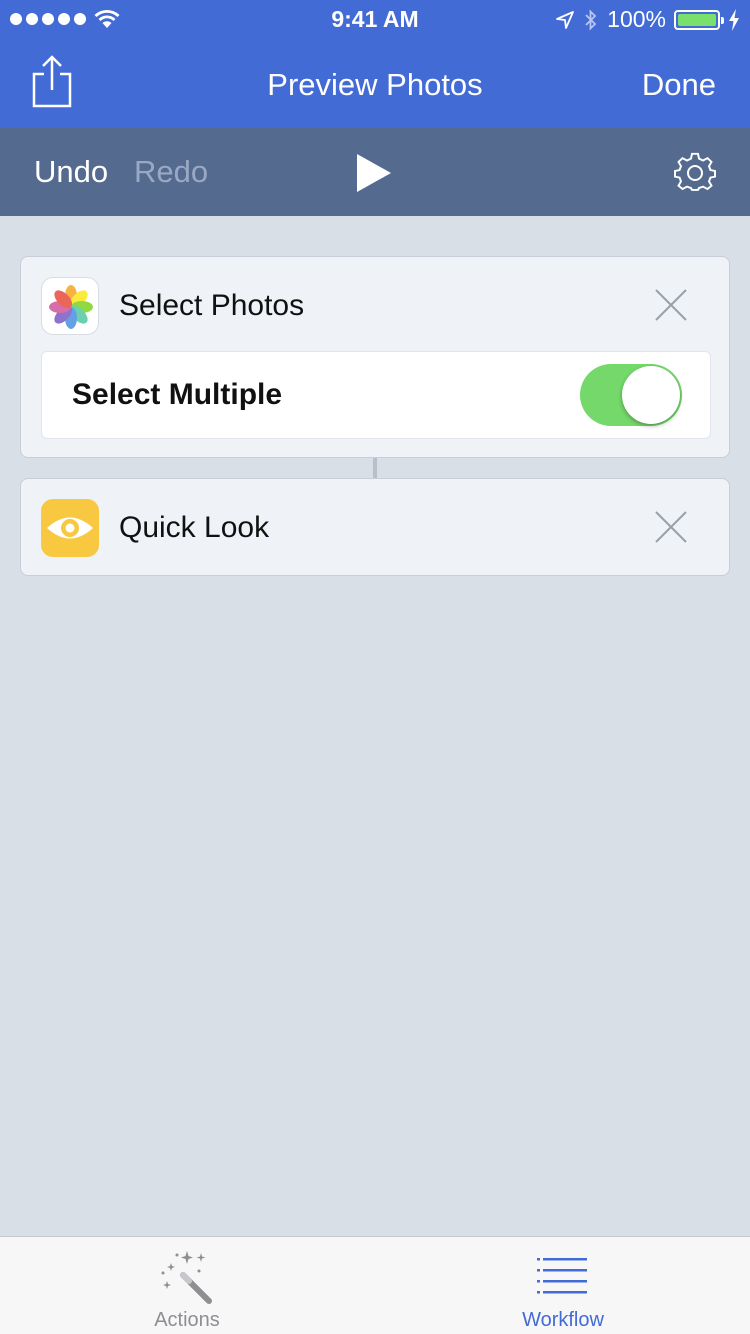 The image size is (750, 1334). What do you see at coordinates (591, 19) in the screenshot?
I see `bluetooth-icon` at bounding box center [591, 19].